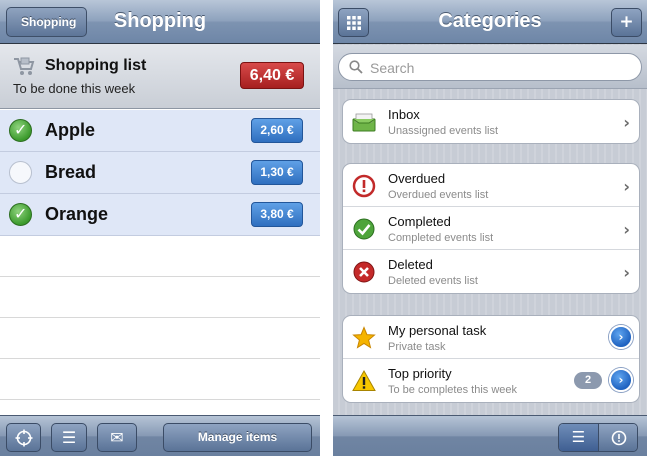 The image size is (647, 456). I want to click on overdue-icon, so click(364, 186).